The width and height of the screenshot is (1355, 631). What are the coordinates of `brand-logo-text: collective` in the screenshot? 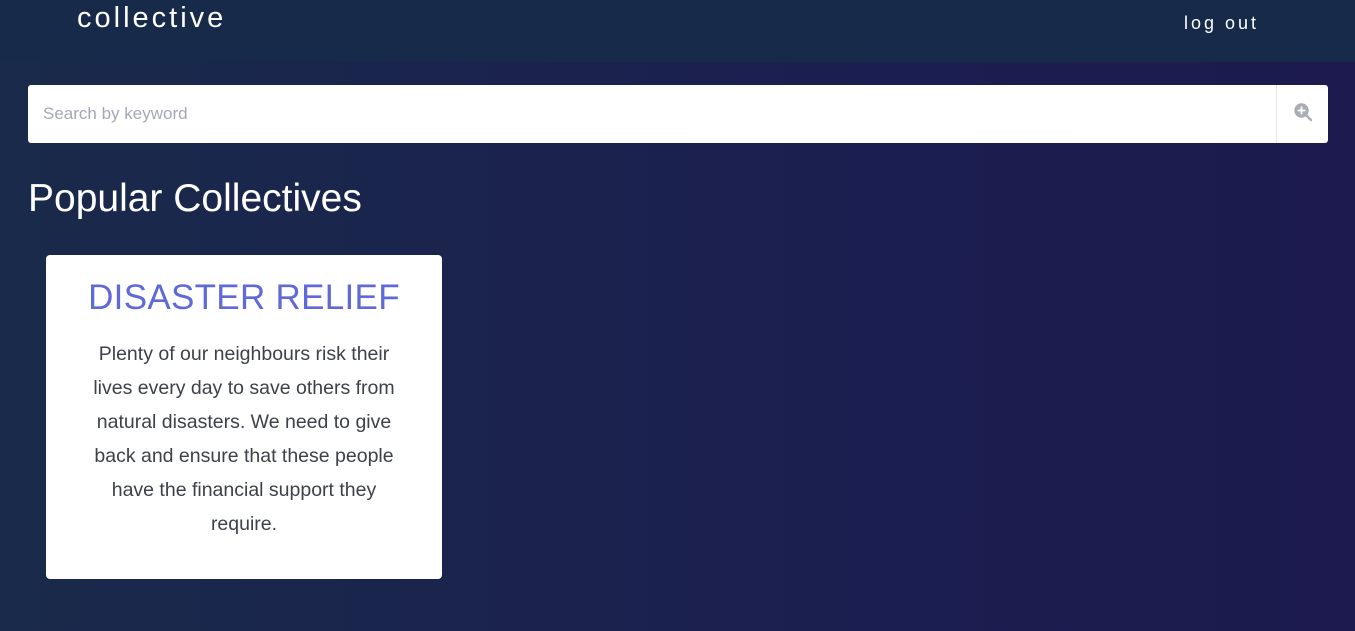 It's located at (151, 18).